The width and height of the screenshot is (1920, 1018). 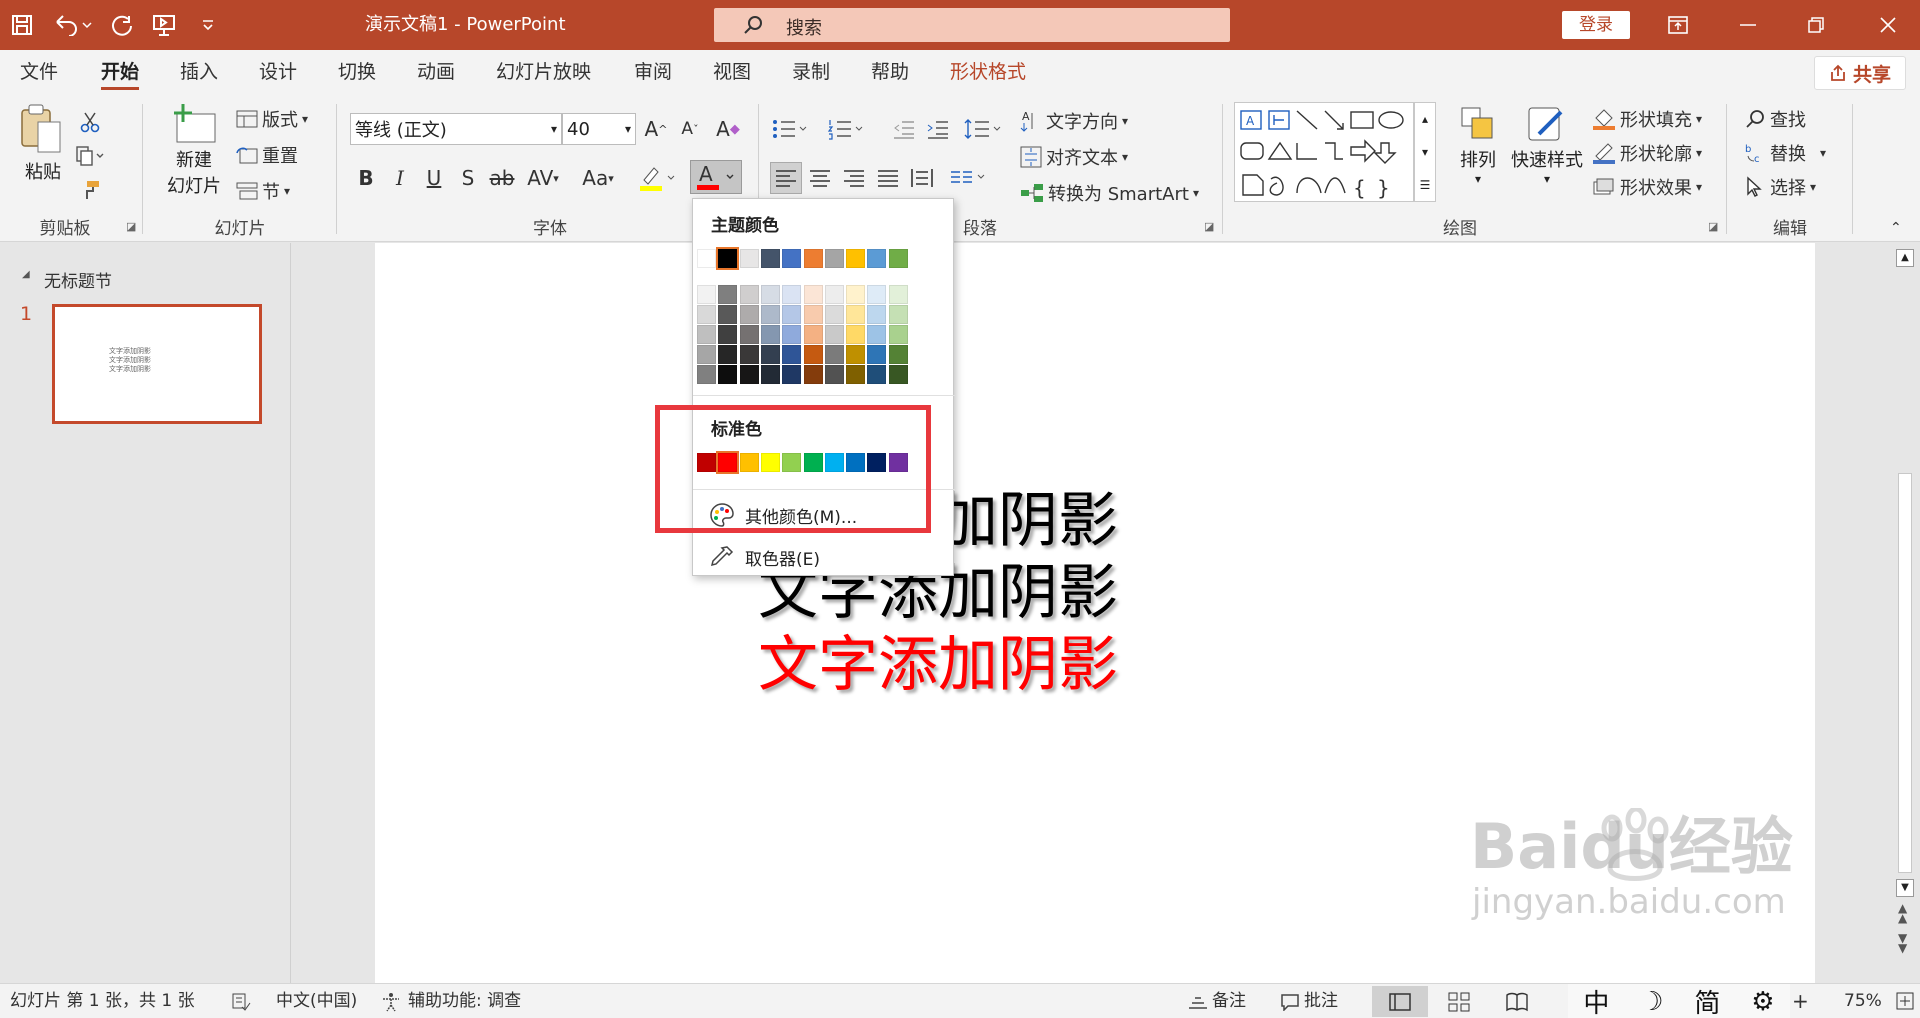 I want to click on bullets-icon, so click(x=790, y=129).